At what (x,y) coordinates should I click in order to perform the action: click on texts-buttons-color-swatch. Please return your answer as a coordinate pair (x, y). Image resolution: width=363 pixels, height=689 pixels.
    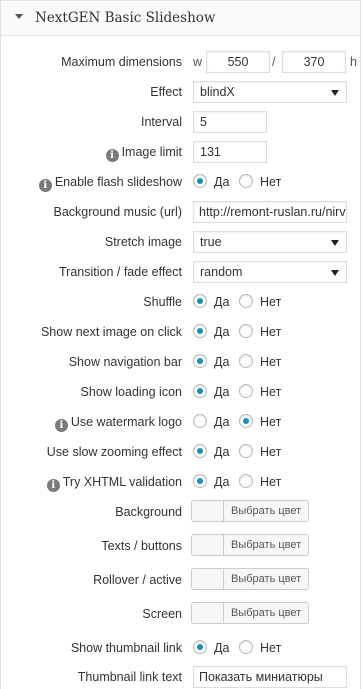
    Looking at the image, I should click on (207, 545).